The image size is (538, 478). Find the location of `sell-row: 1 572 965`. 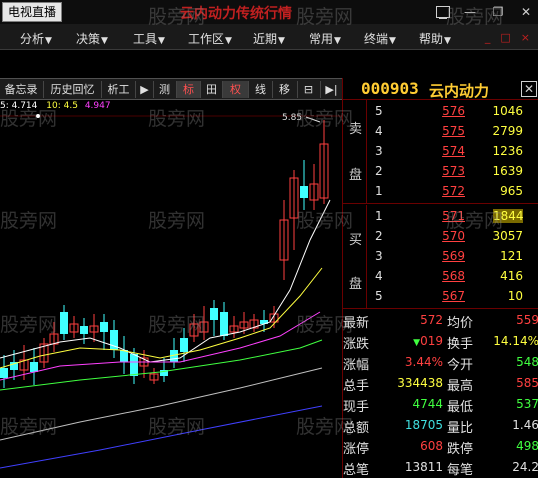

sell-row: 1 572 965 is located at coordinates (452, 192).